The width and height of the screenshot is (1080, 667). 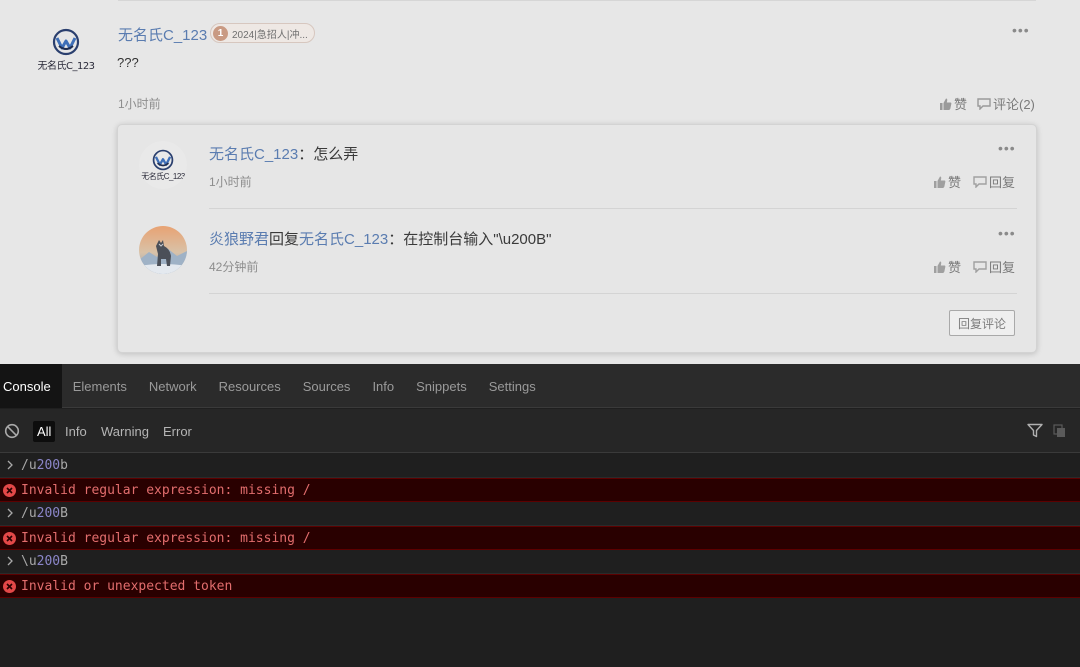 I want to click on reply-2-reply-button: 回复, so click(x=994, y=266).